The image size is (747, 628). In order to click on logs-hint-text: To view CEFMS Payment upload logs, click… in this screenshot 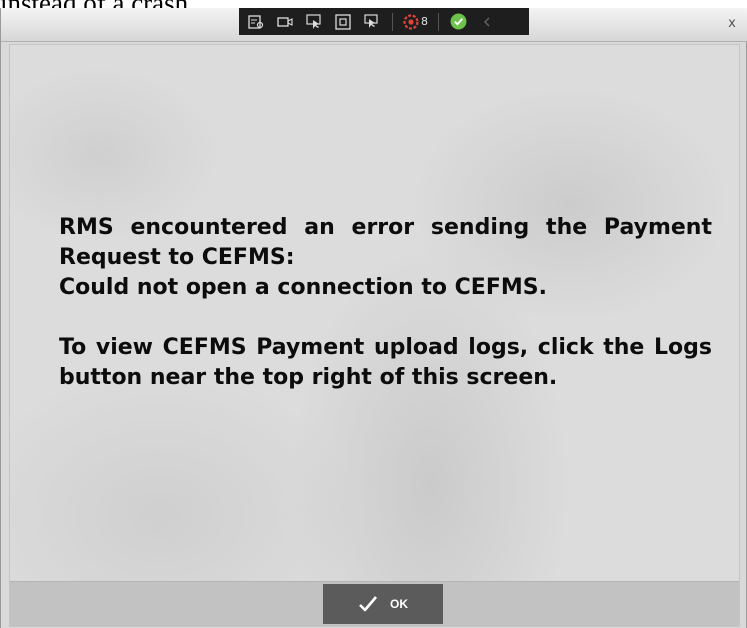, I will do `click(385, 362)`.